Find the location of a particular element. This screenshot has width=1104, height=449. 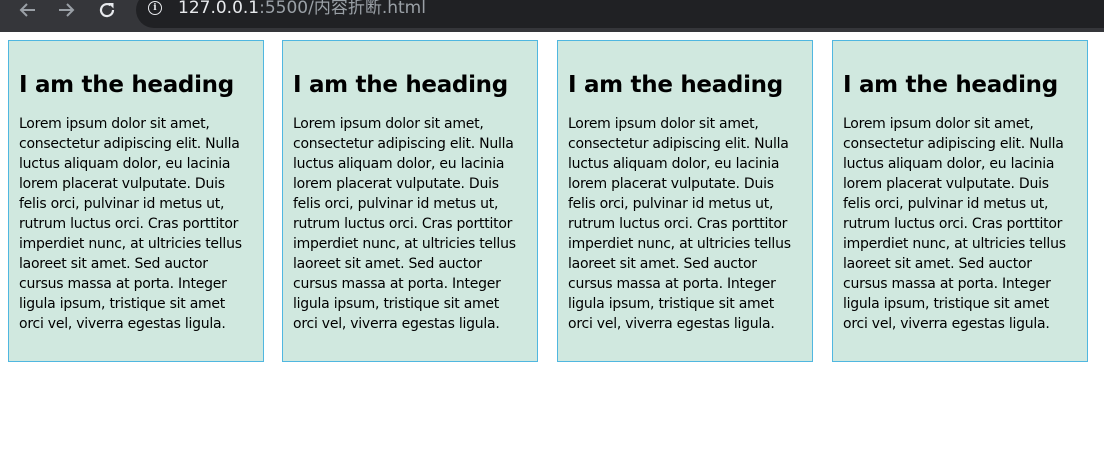

info-icon: i is located at coordinates (155, 8).